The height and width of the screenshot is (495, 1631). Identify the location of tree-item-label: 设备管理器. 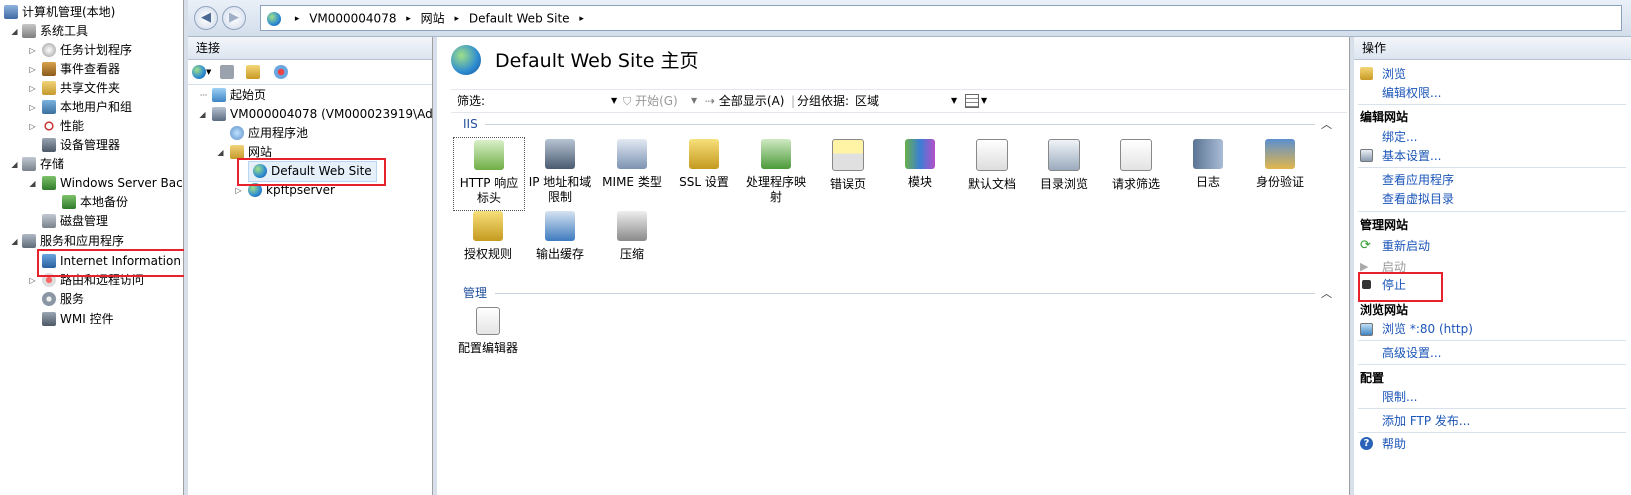
(90, 145).